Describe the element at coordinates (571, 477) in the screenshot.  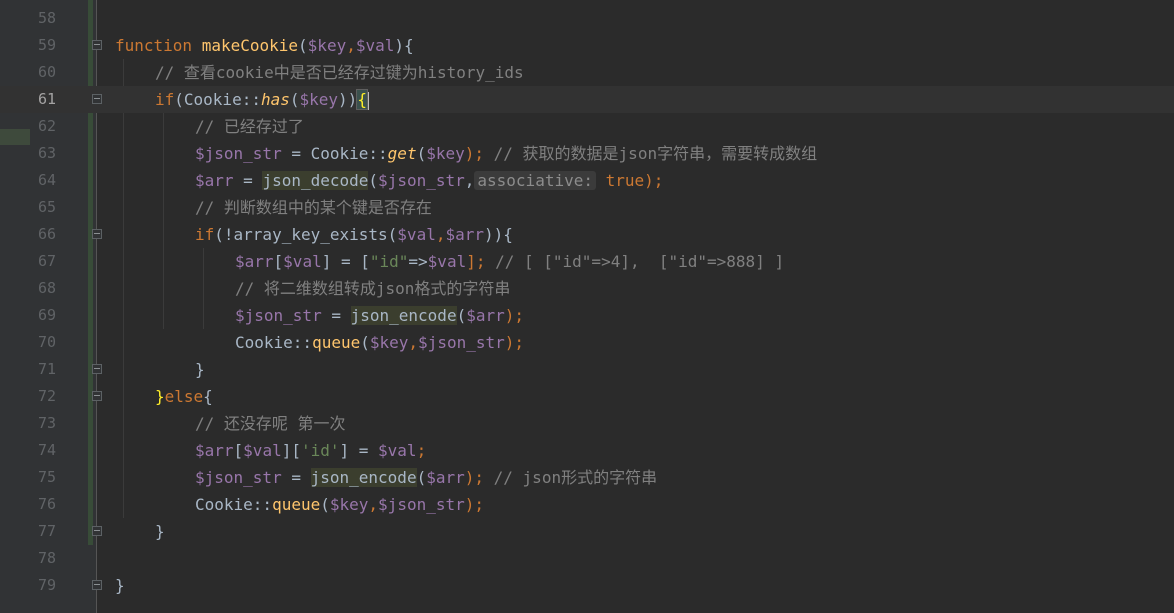
I see `code-token: // json形式的字符串` at that location.